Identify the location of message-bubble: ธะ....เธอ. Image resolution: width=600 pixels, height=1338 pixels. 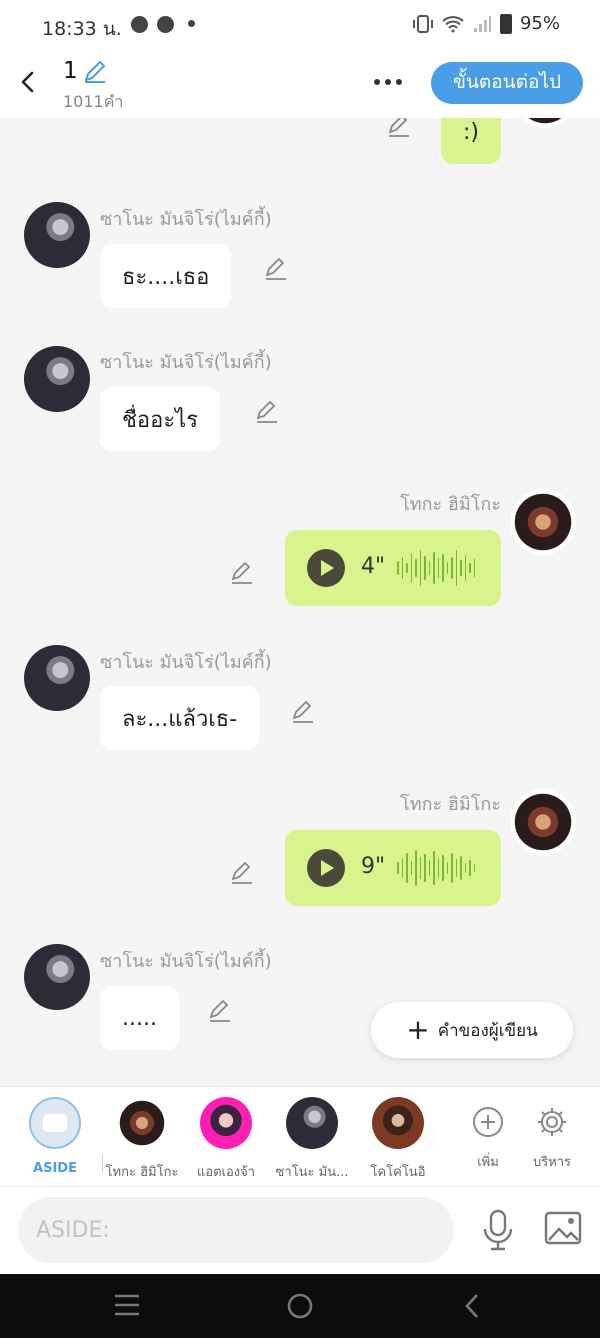
(166, 276).